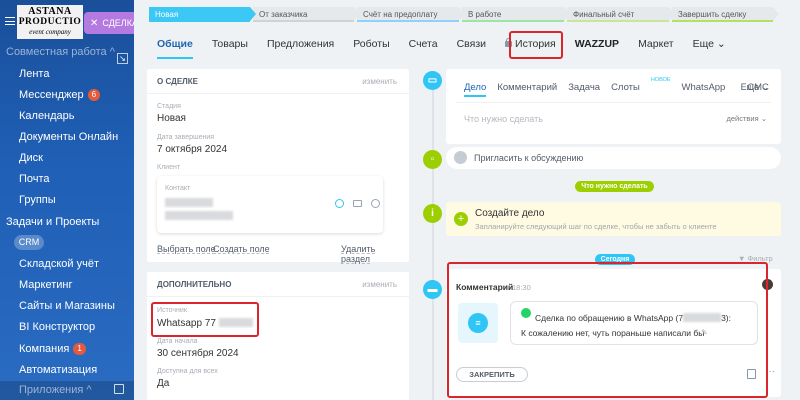 The image size is (800, 400). Describe the element at coordinates (339, 203) in the screenshot. I see `phone-icon` at that location.